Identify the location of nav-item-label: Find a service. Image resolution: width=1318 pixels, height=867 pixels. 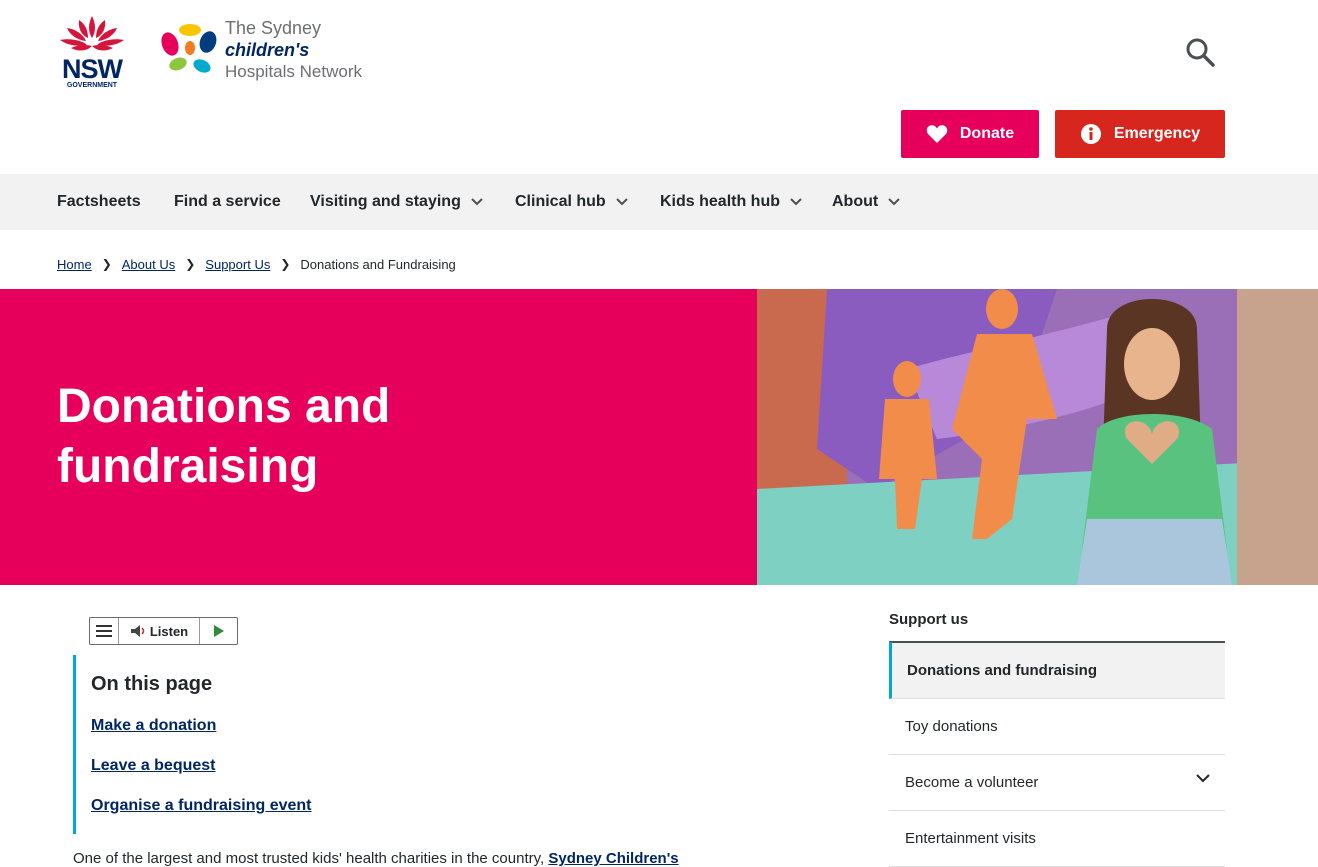
(227, 201).